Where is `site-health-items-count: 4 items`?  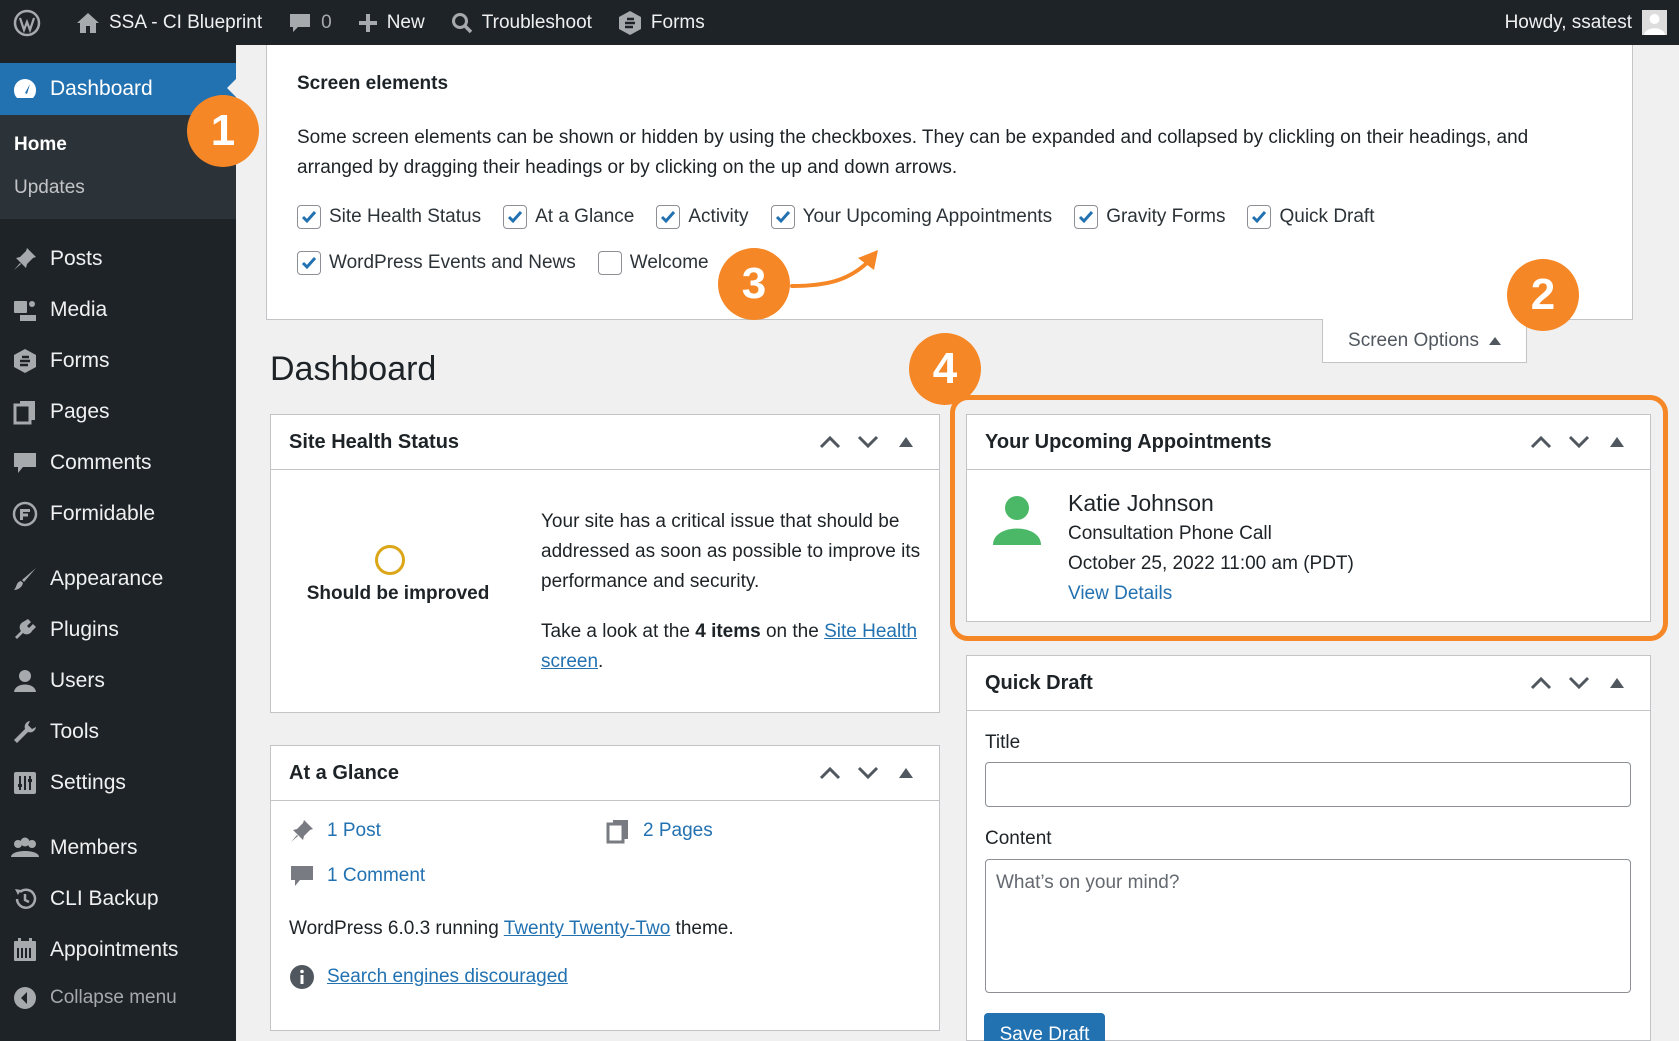
site-health-items-count: 4 items is located at coordinates (728, 631).